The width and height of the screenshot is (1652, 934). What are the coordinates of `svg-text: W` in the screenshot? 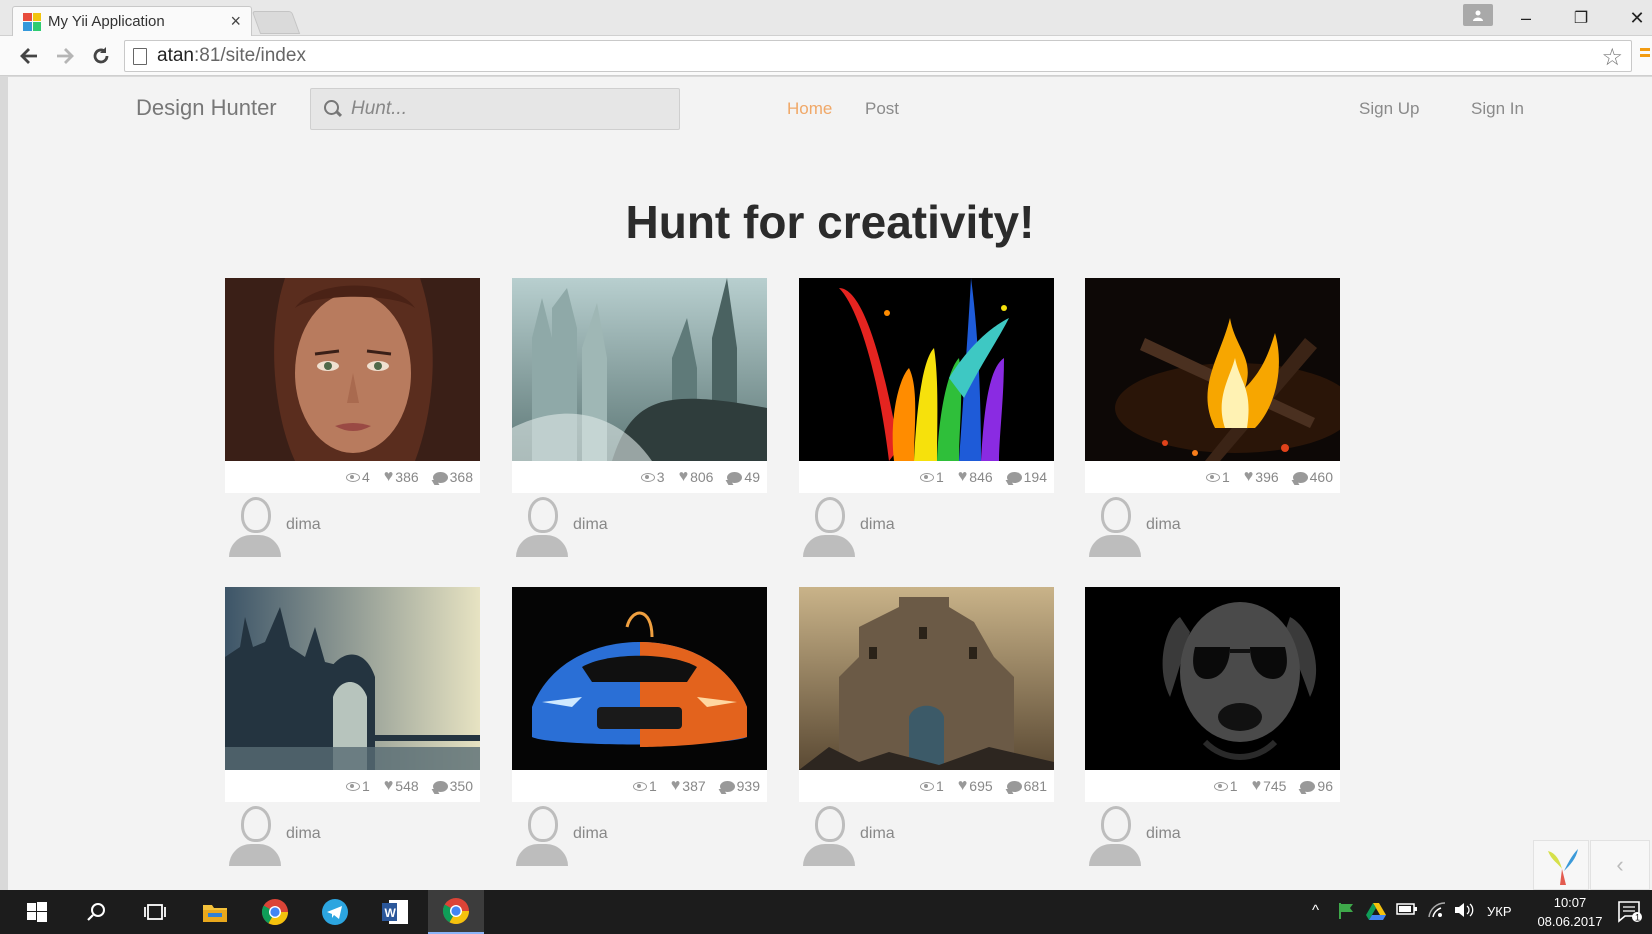 It's located at (391, 913).